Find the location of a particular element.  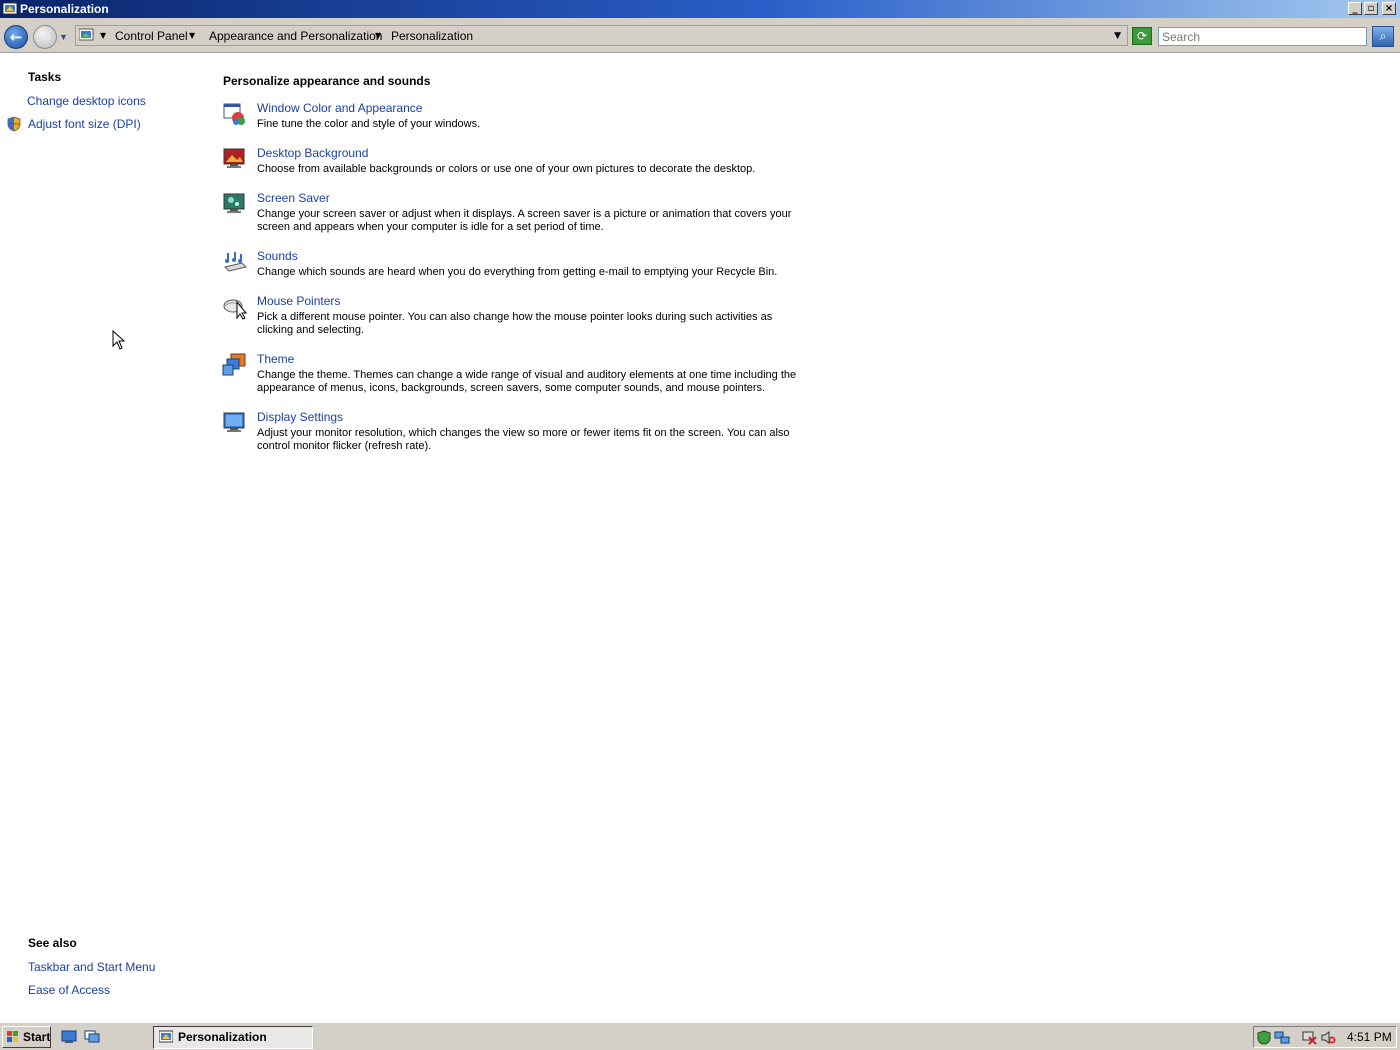

system-tray: 4:51 PM is located at coordinates (1325, 1037).